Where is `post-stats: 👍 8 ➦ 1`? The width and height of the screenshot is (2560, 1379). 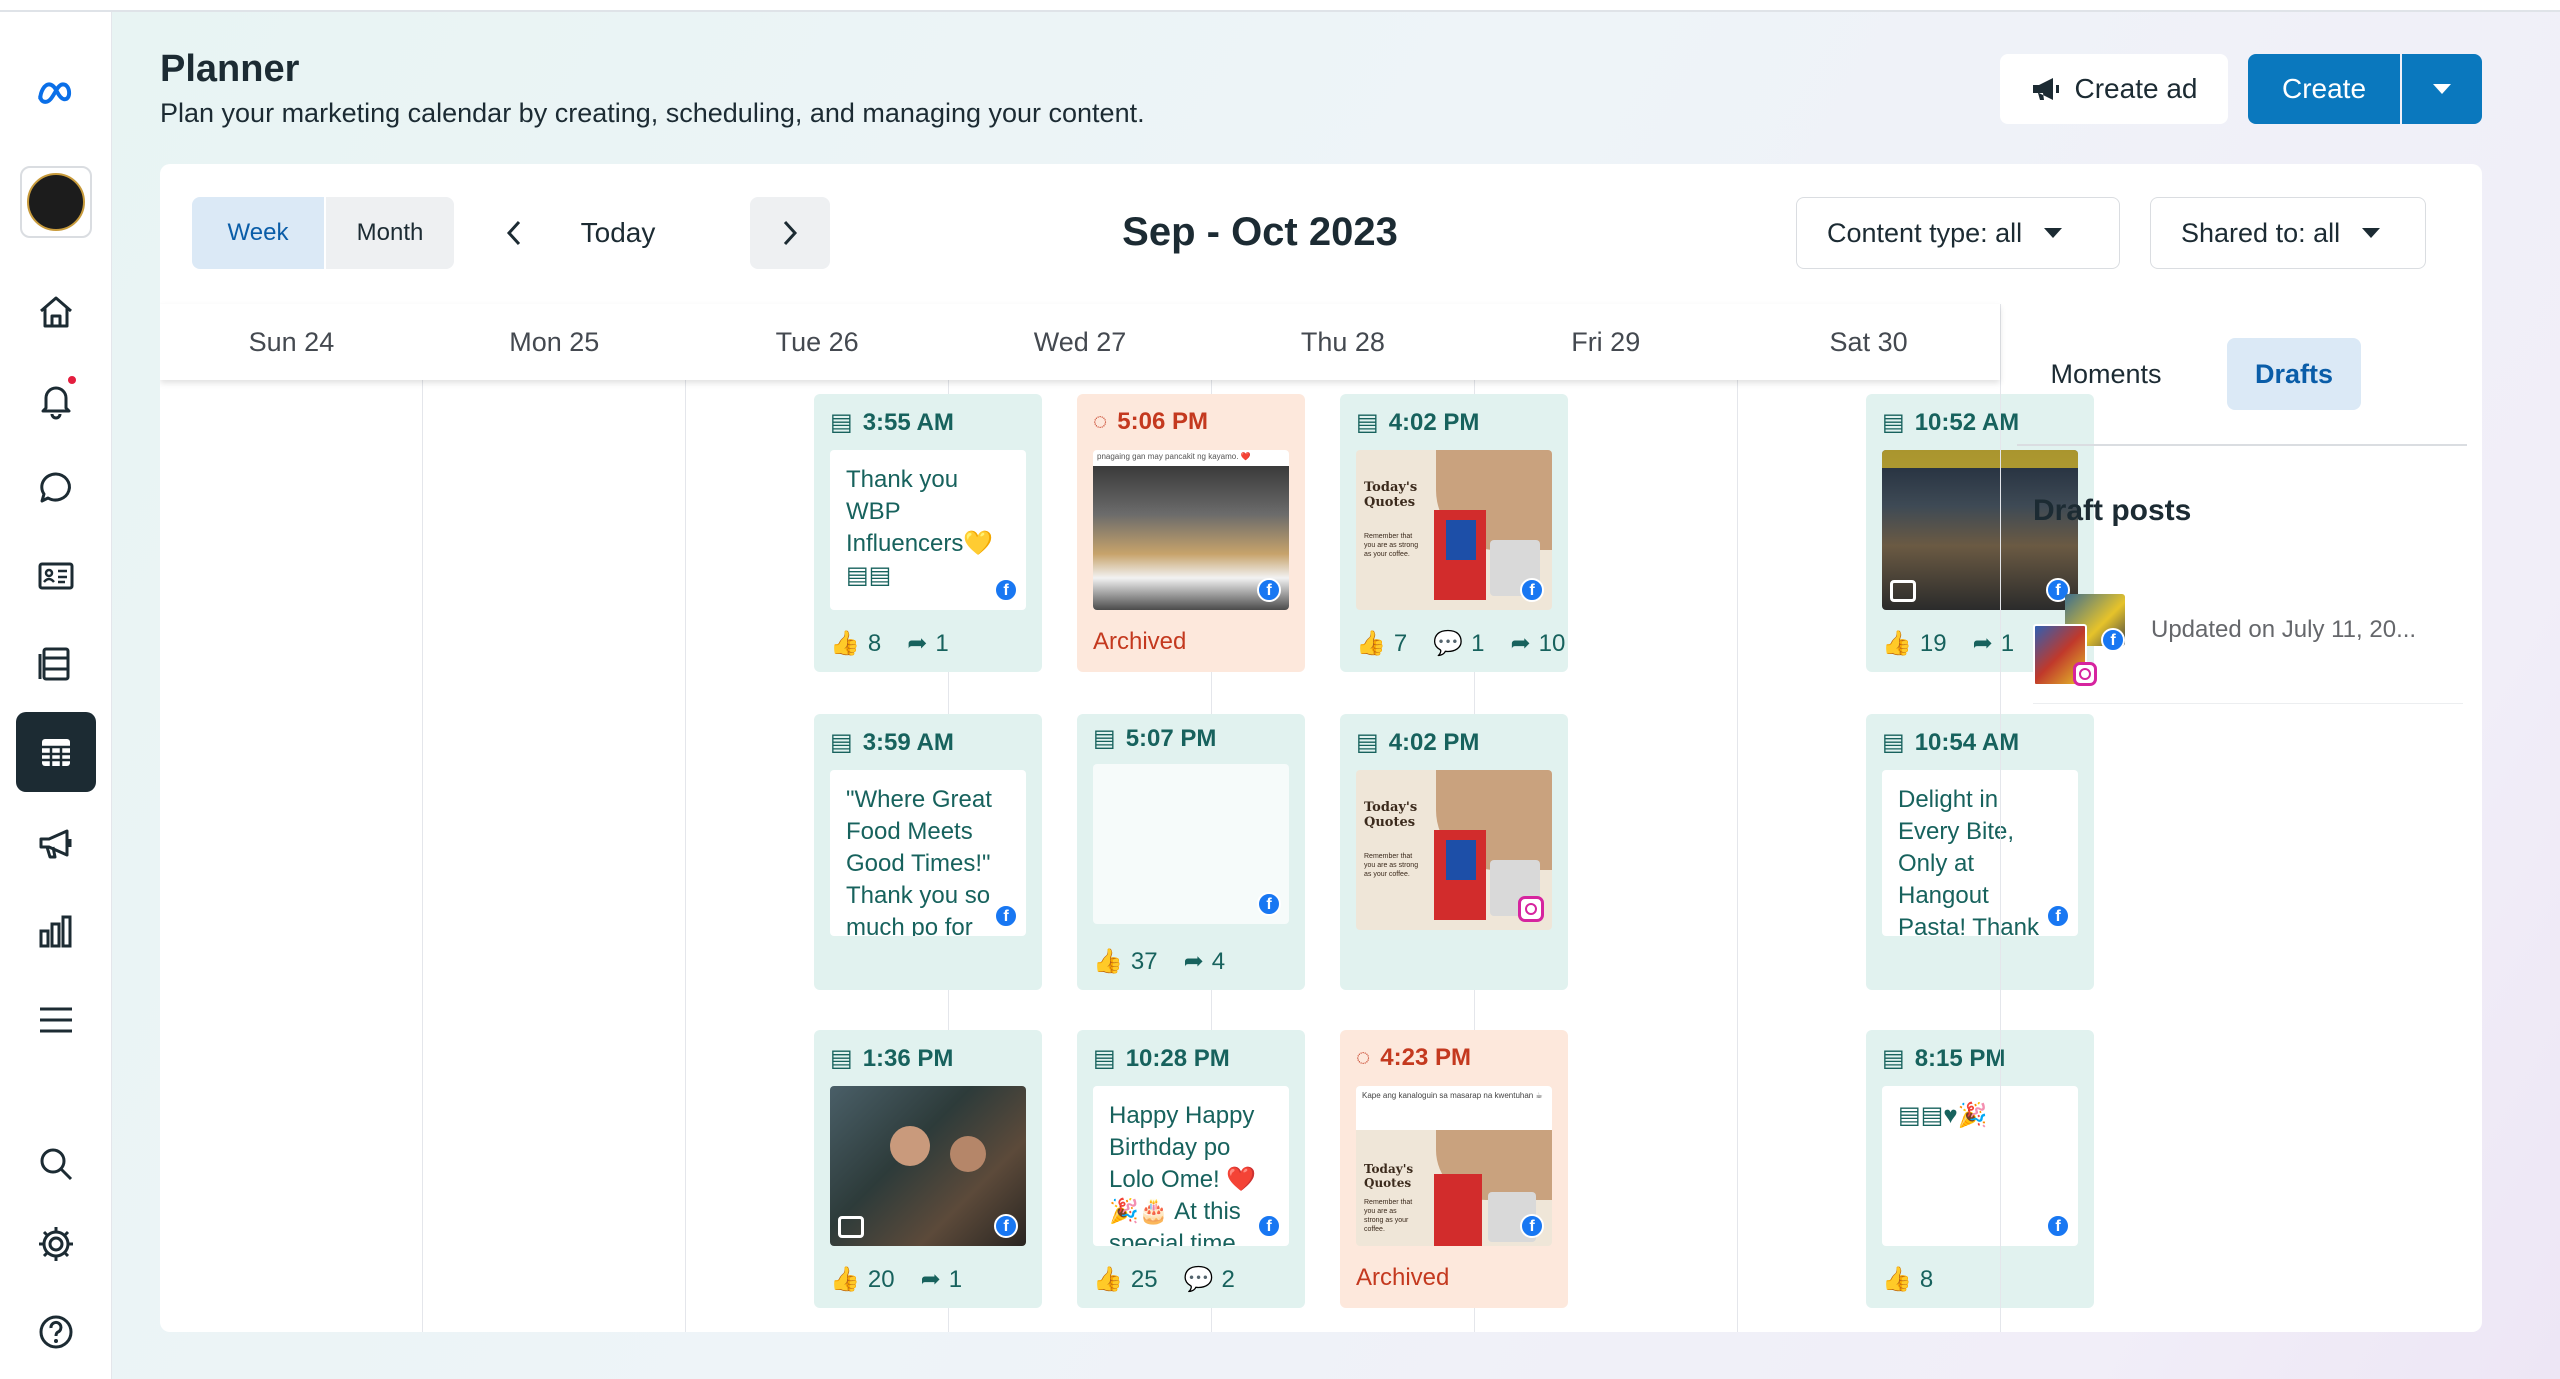
post-stats: 👍 8 ➦ 1 is located at coordinates (889, 643).